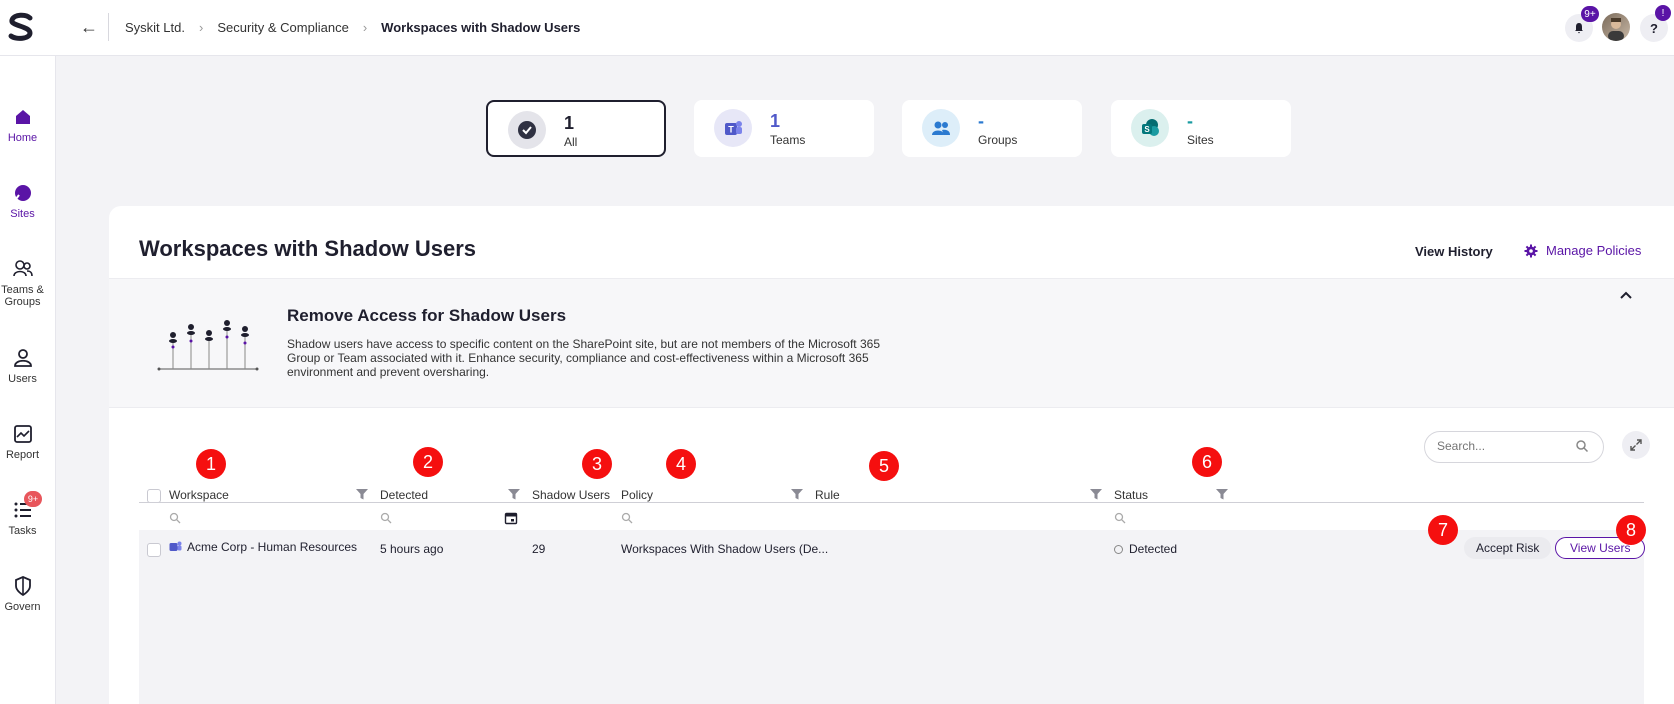 This screenshot has width=1674, height=704. I want to click on annotation-marker-8: 8, so click(1631, 530).